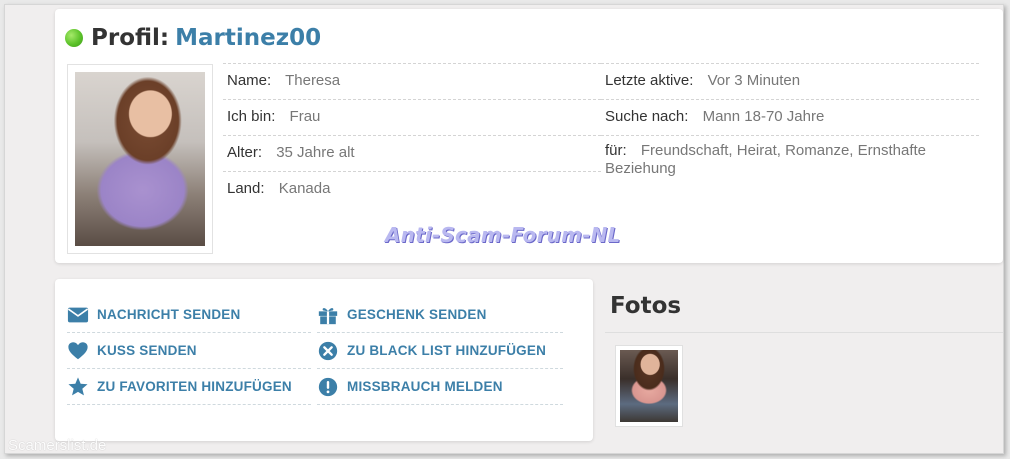 Image resolution: width=1010 pixels, height=459 pixels. I want to click on add-to-favorites-button: ZU FAVORITEN HINZUFÜGEN, so click(189, 387).